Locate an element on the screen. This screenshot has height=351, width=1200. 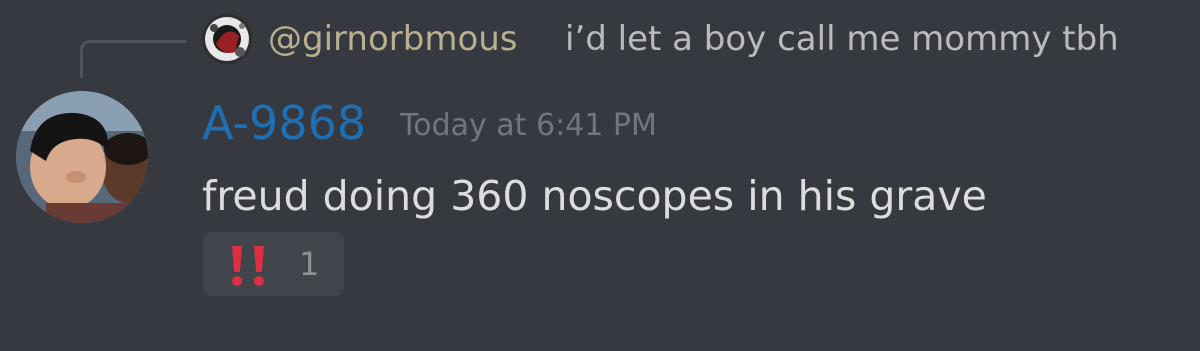
author-avatar-image is located at coordinates (82, 157).